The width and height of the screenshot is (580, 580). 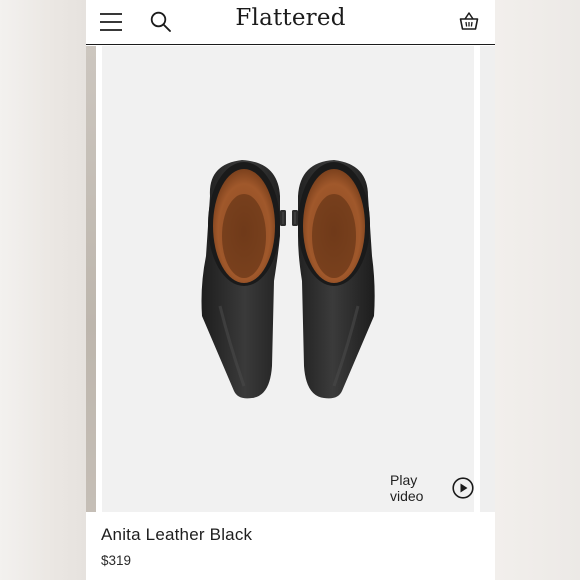 I want to click on play-circle-icon, so click(x=463, y=488).